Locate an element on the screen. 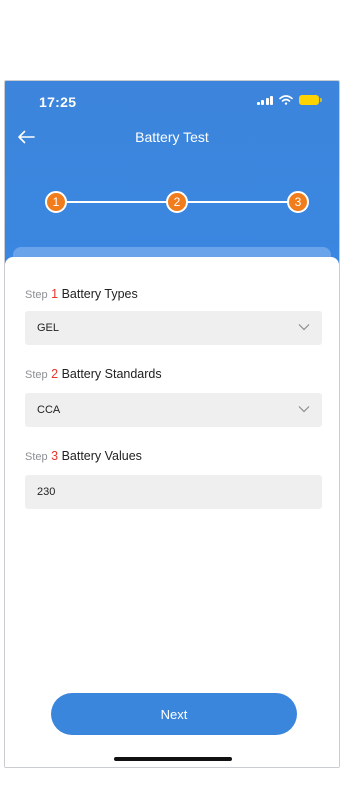  nav-bar: Battery Test is located at coordinates (172, 137).